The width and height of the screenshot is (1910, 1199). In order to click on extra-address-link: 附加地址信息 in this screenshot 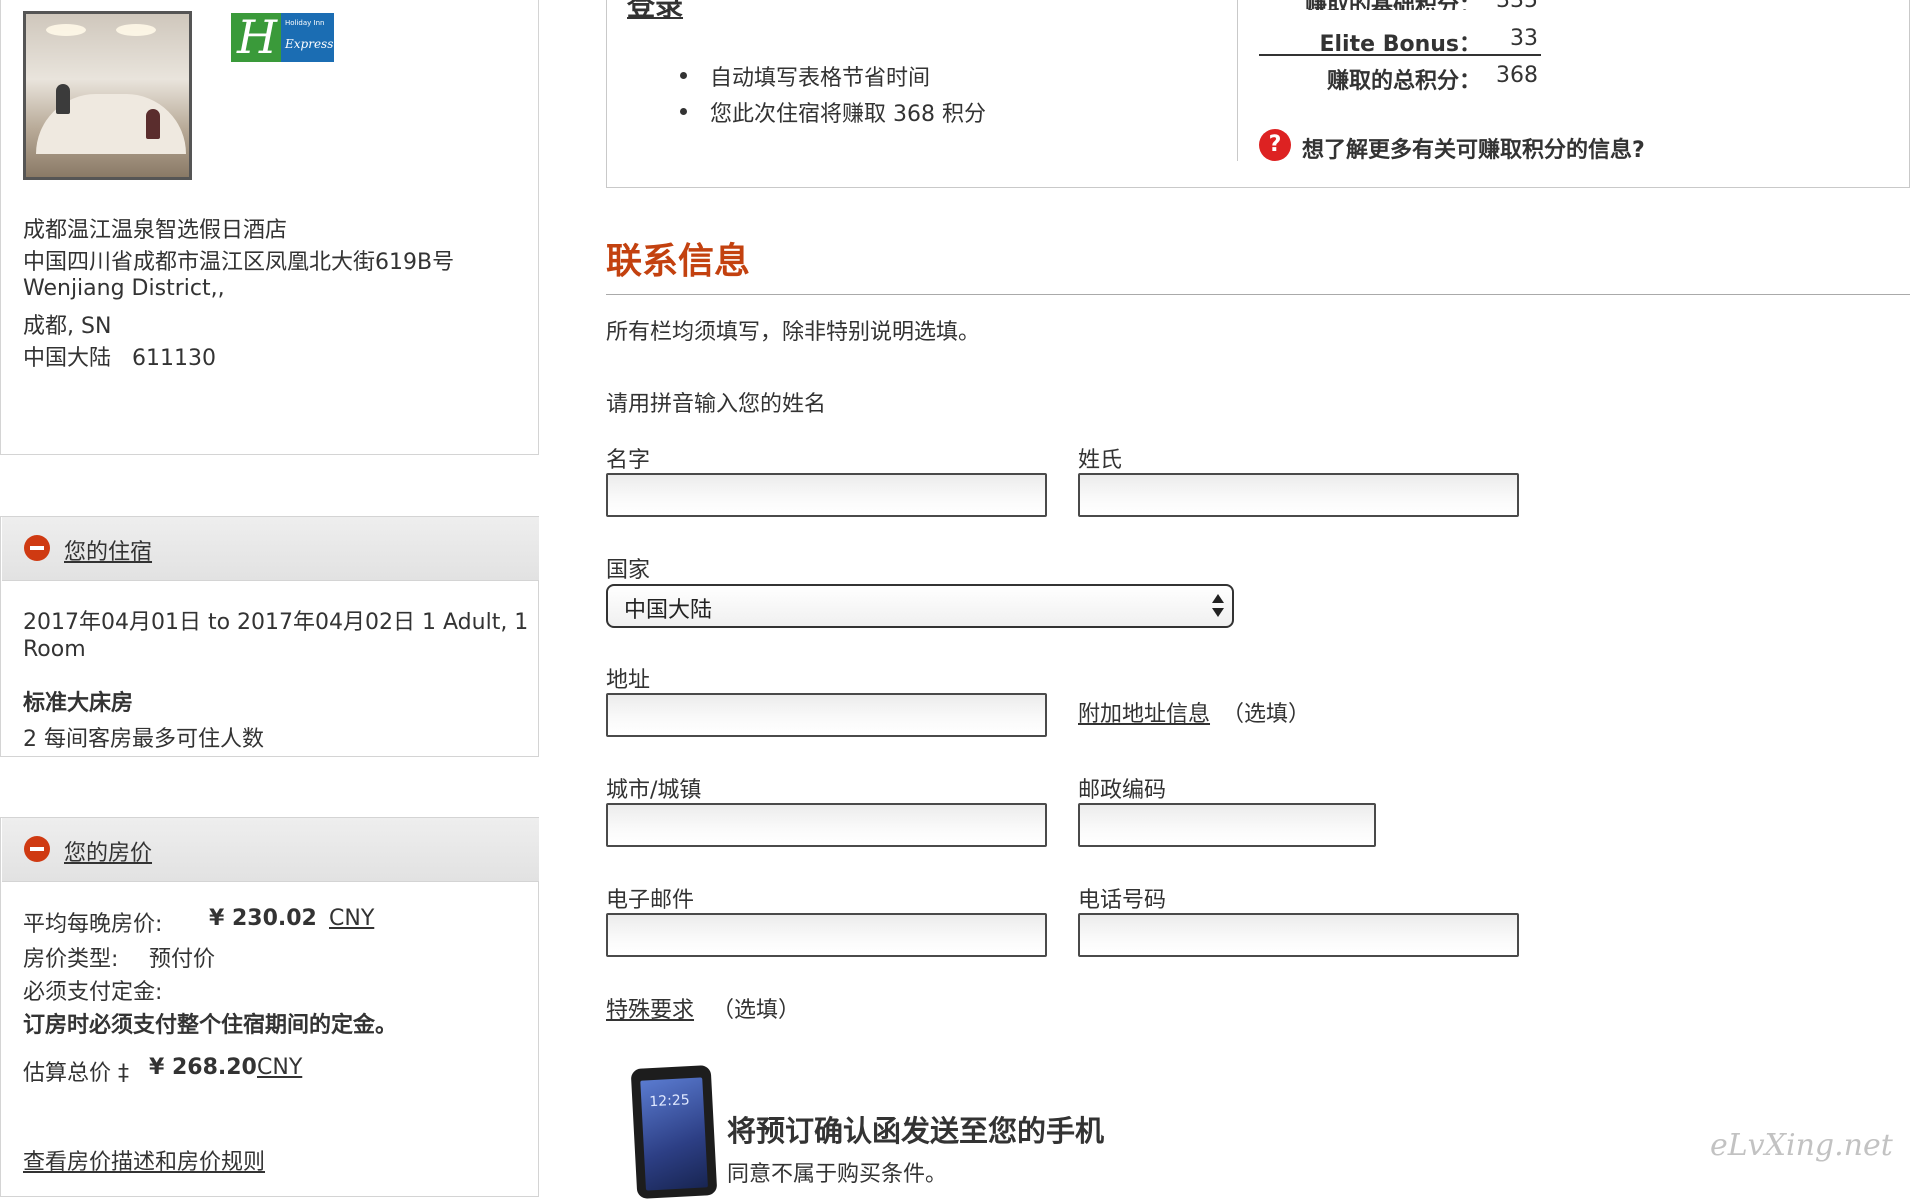, I will do `click(1144, 712)`.